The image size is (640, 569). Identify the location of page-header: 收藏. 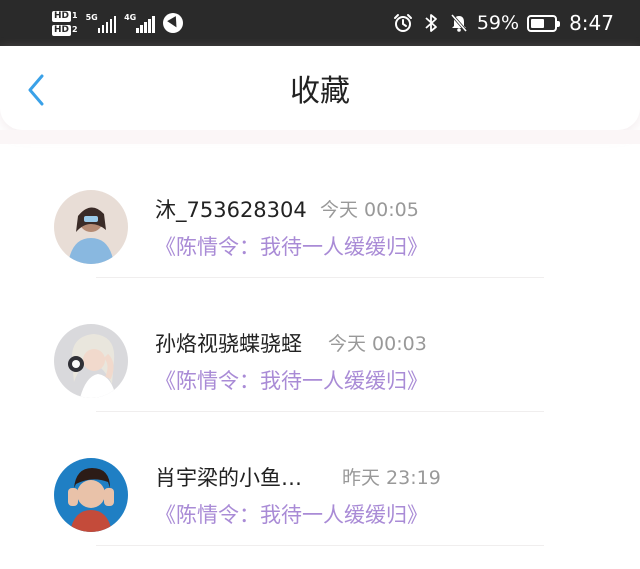
(320, 88).